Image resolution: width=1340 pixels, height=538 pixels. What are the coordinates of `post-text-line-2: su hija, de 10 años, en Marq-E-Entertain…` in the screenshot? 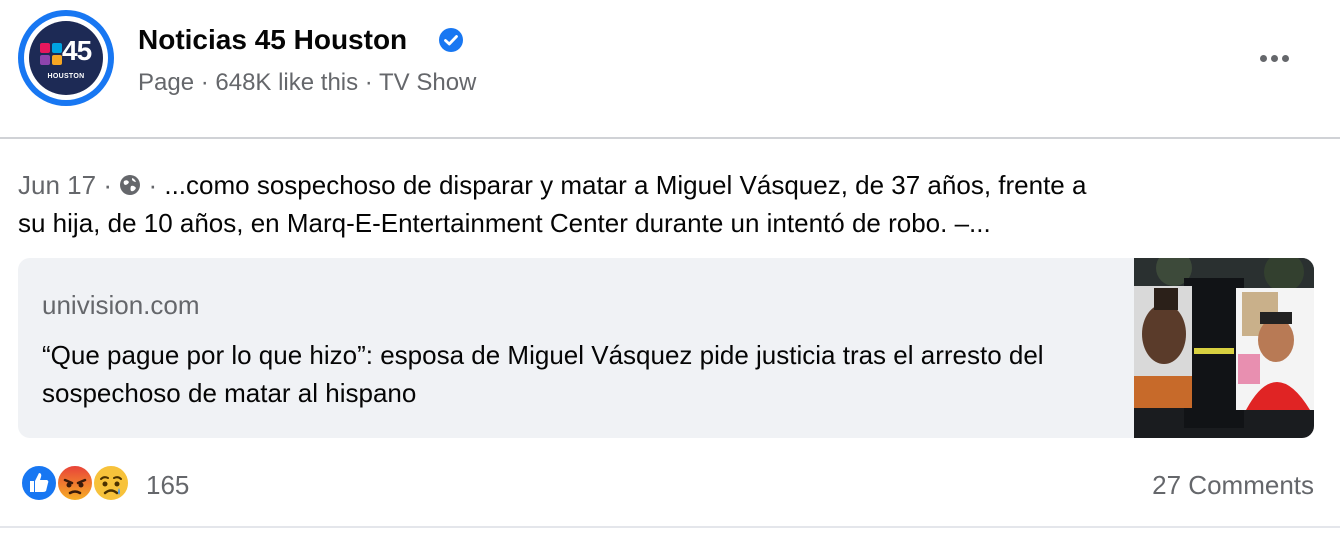 It's located at (504, 223).